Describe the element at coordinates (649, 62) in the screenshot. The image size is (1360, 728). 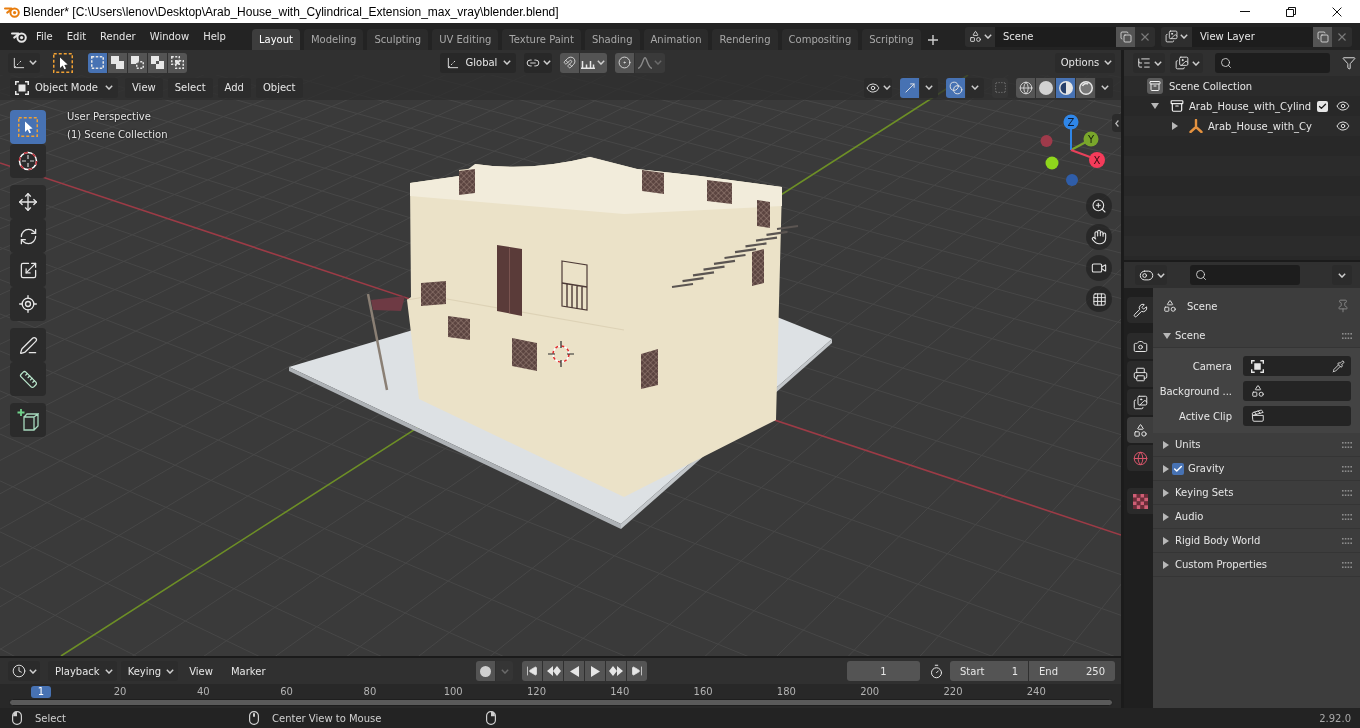
I see `falloff-dropdown` at that location.